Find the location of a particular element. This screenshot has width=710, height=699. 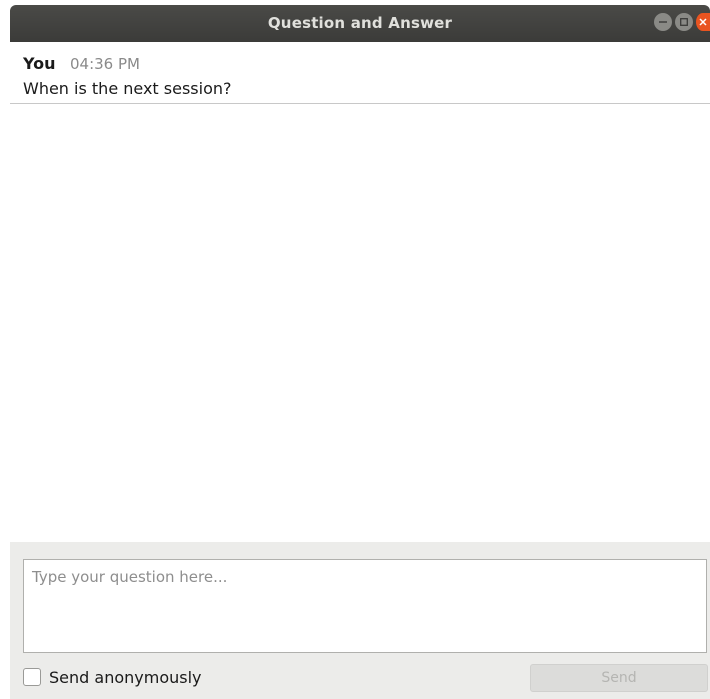

anonymous-option: Send anonymously is located at coordinates (112, 677).